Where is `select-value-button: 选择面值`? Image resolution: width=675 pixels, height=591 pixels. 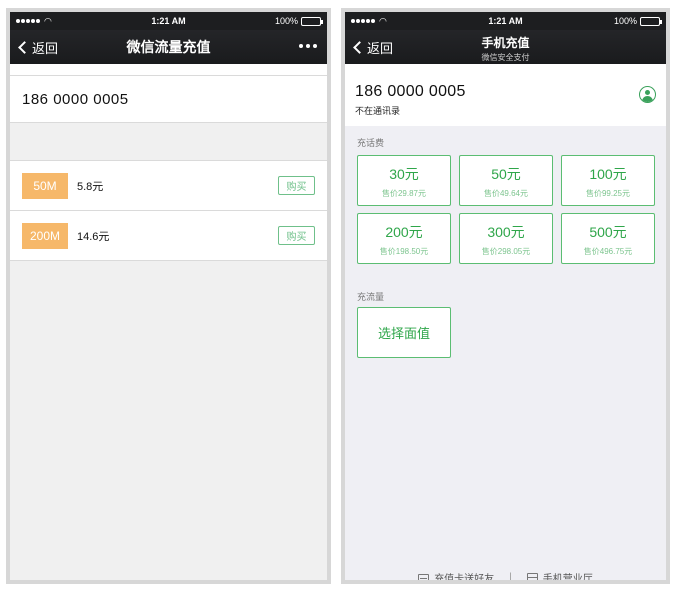
select-value-button: 选择面值 is located at coordinates (404, 332).